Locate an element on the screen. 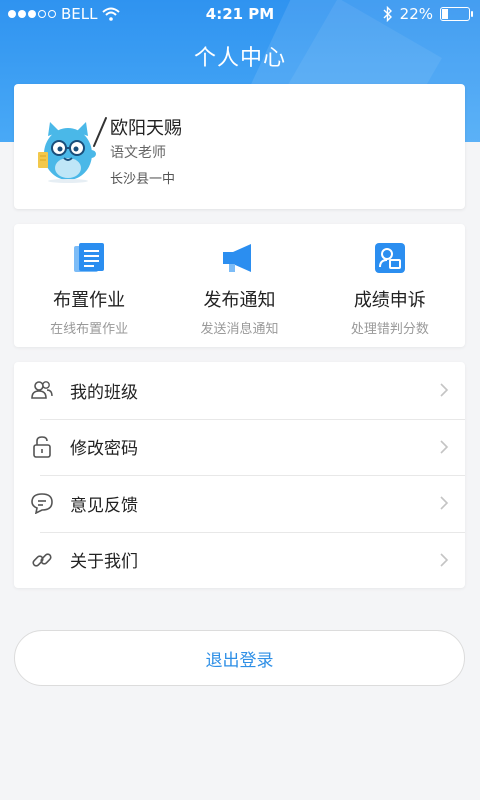  profile-role: 语文老师 is located at coordinates (138, 153).